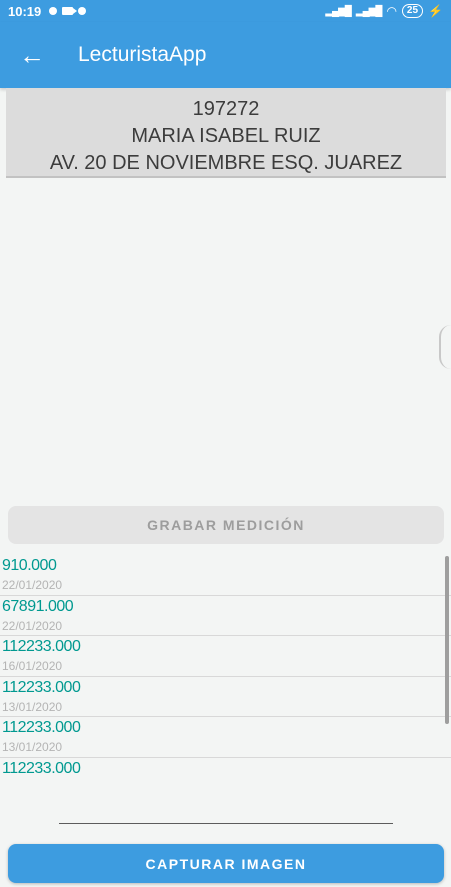 The height and width of the screenshot is (887, 451). I want to click on list-item: 910.000 22/01/2020, so click(225, 575).